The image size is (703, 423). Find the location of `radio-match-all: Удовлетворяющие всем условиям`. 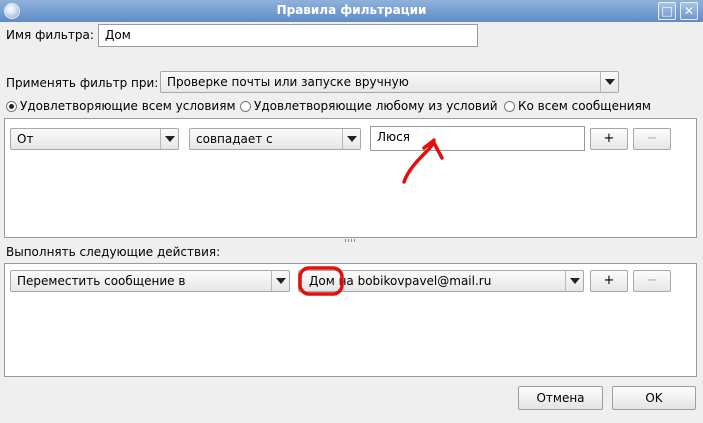

radio-match-all: Удовлетворяющие всем условиям is located at coordinates (121, 106).